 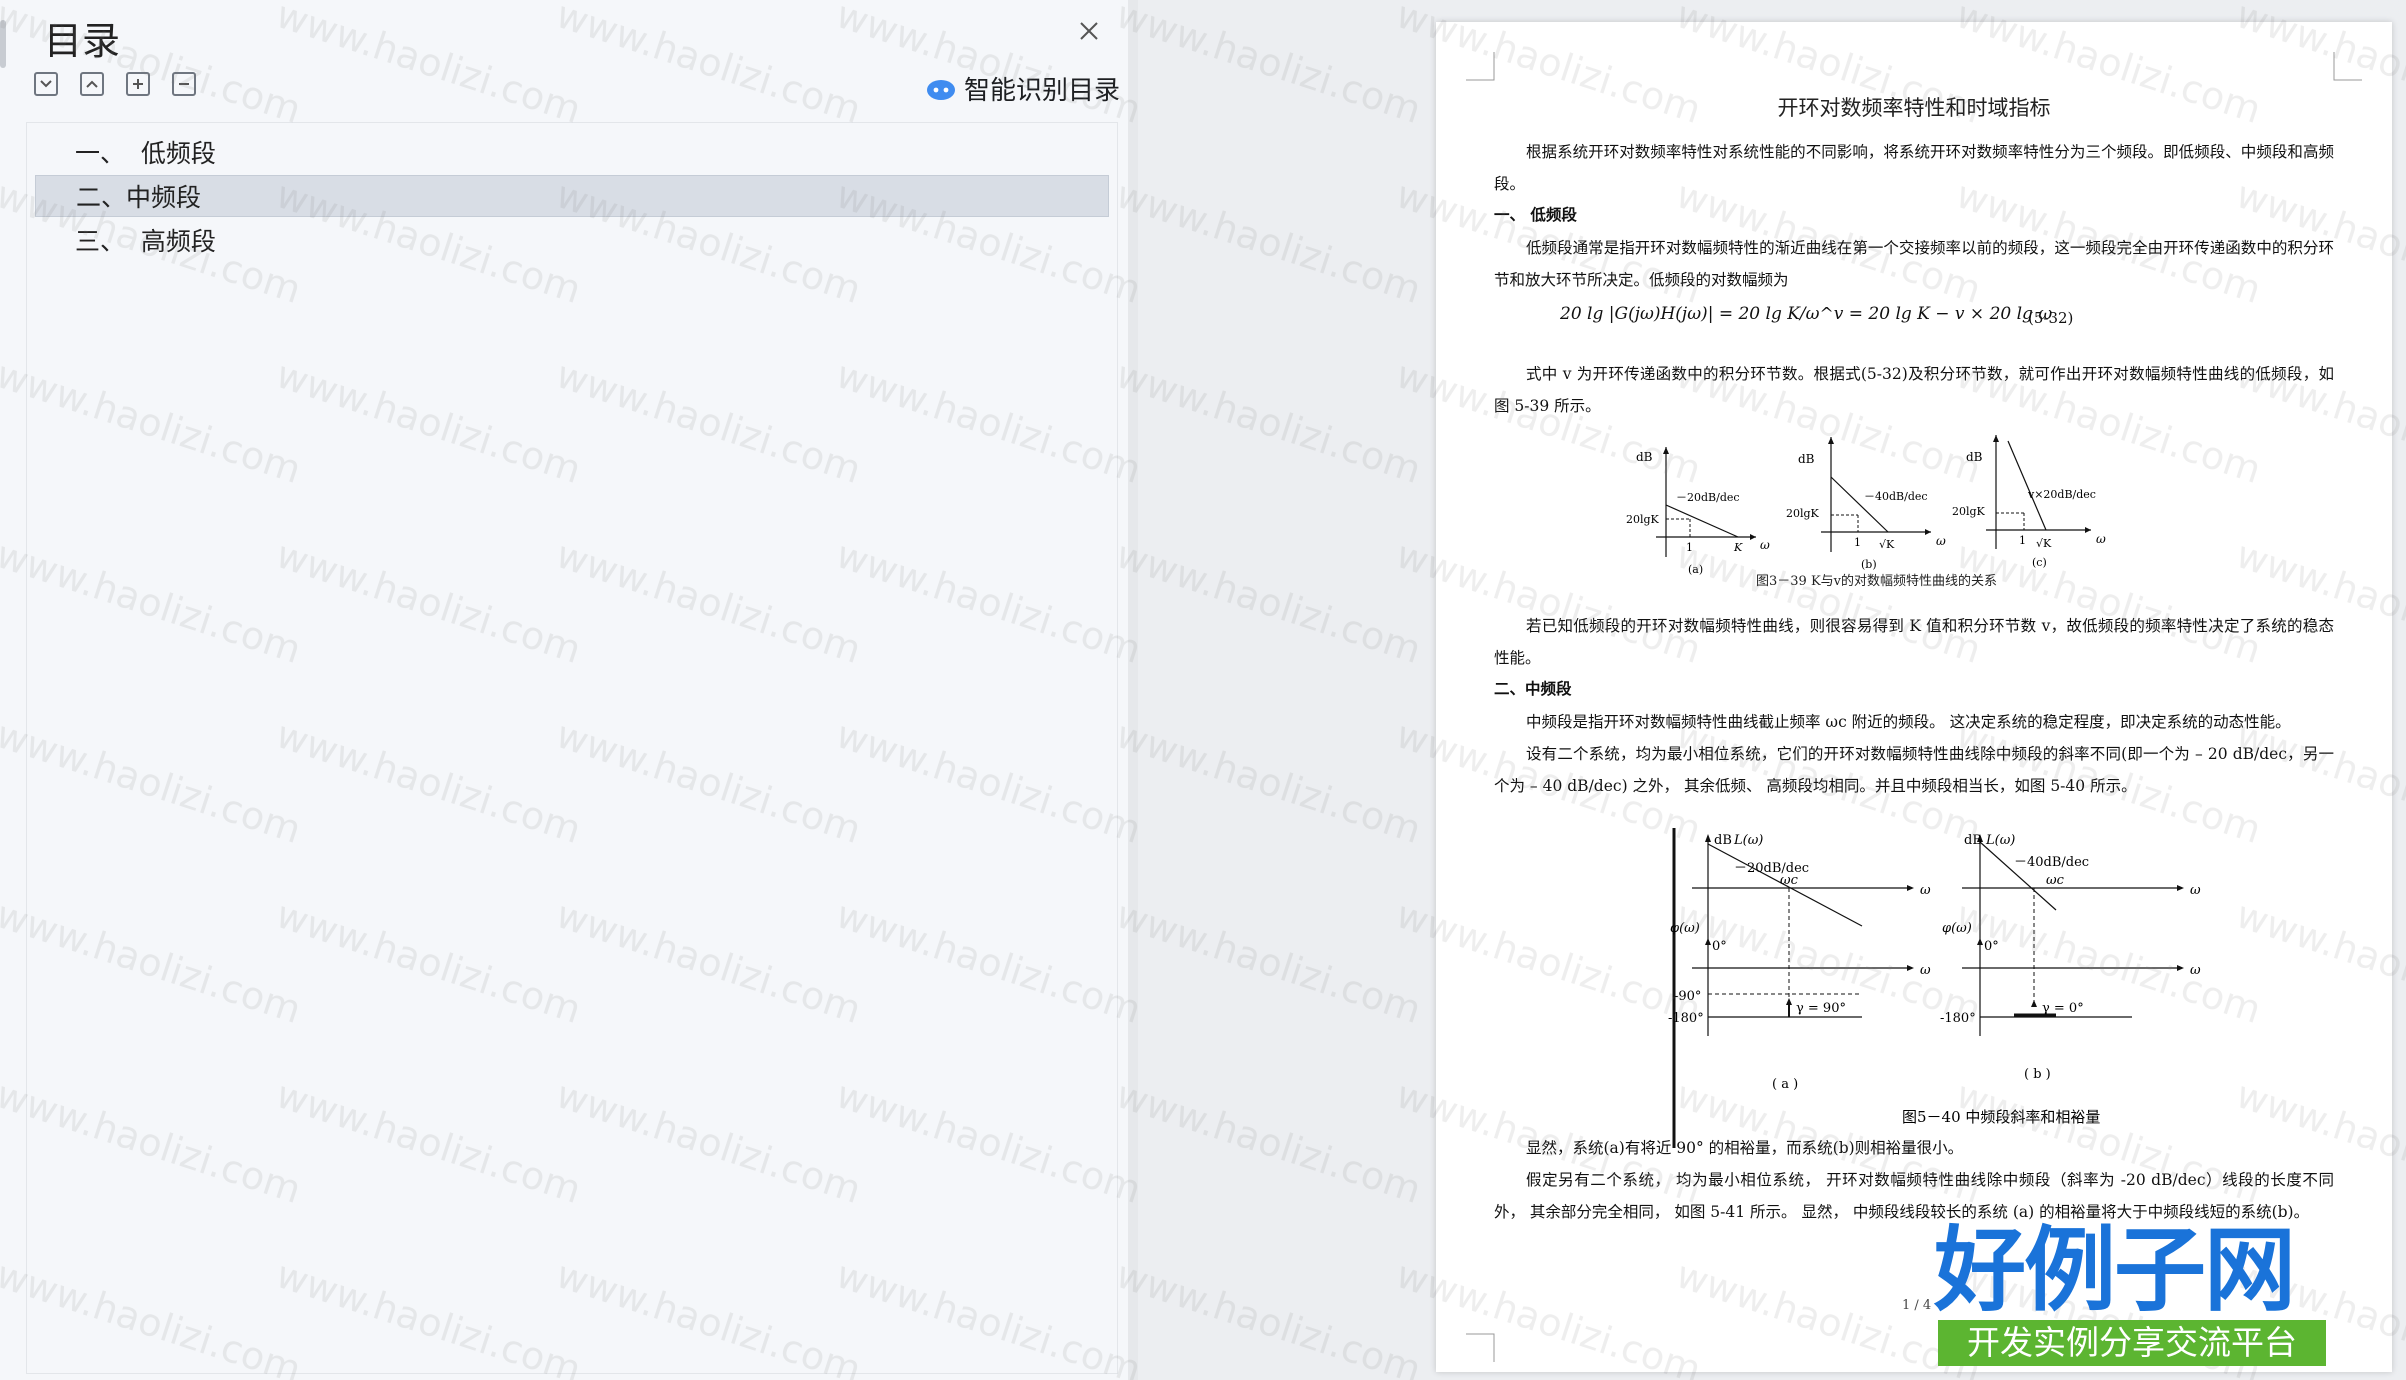 What do you see at coordinates (1042, 91) in the screenshot?
I see `smart-toc-label: 智能识别目录` at bounding box center [1042, 91].